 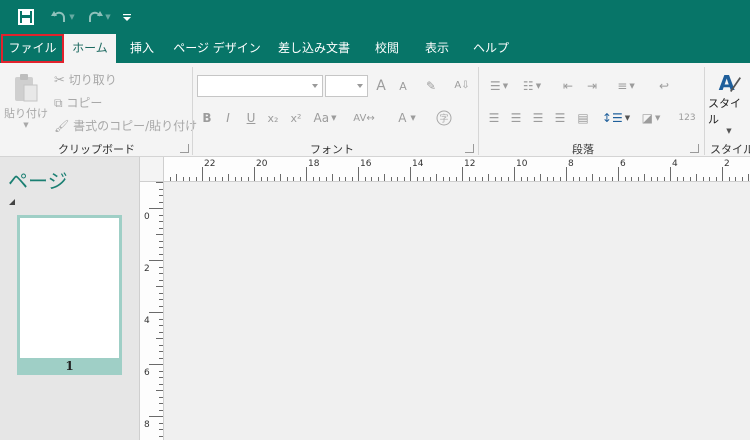 What do you see at coordinates (26, 101) in the screenshot?
I see `paste-button: 貼り付け ▼` at bounding box center [26, 101].